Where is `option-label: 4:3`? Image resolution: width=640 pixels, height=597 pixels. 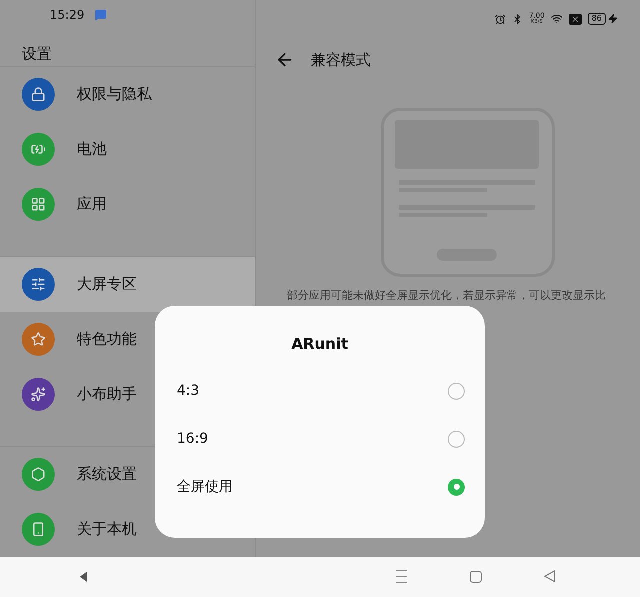
option-label: 4:3 is located at coordinates (188, 391).